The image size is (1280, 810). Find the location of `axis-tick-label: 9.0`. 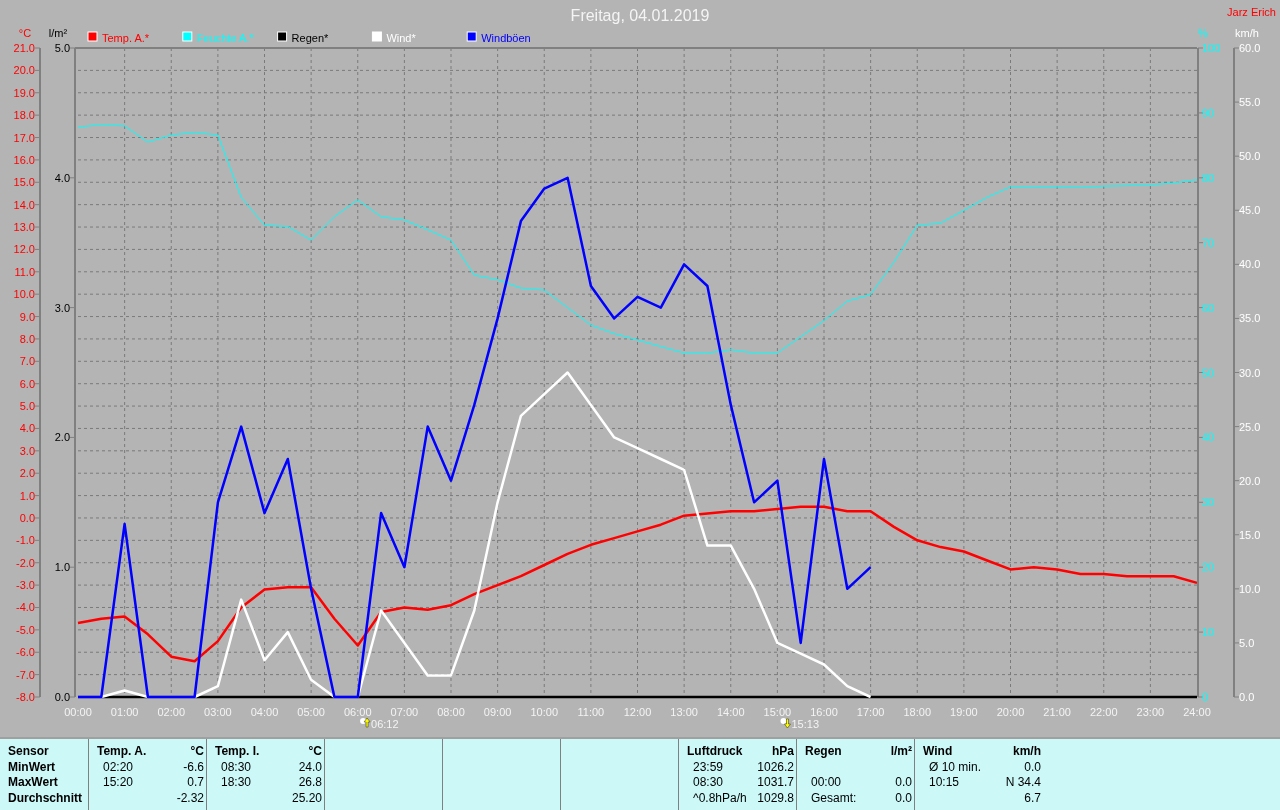

axis-tick-label: 9.0 is located at coordinates (27, 316).